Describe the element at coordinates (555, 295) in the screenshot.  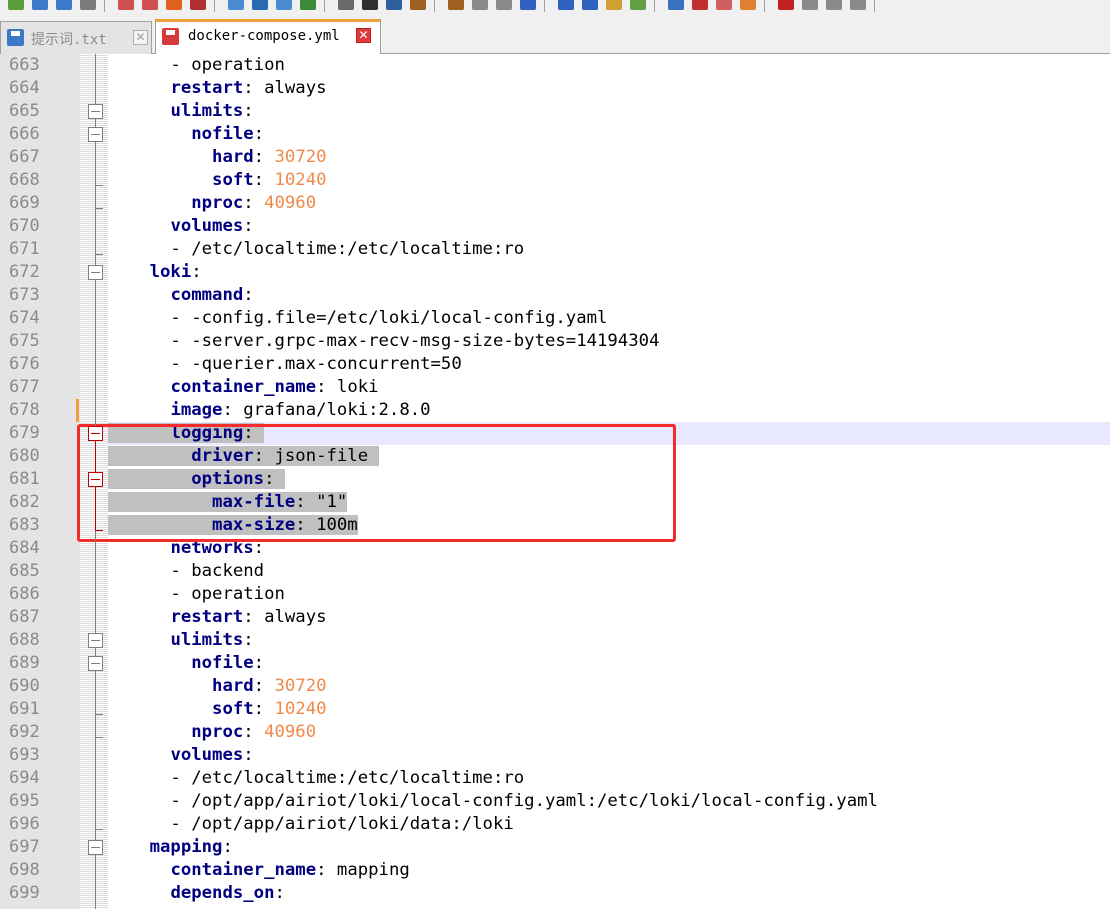
I see `code-line: 673 command:` at that location.